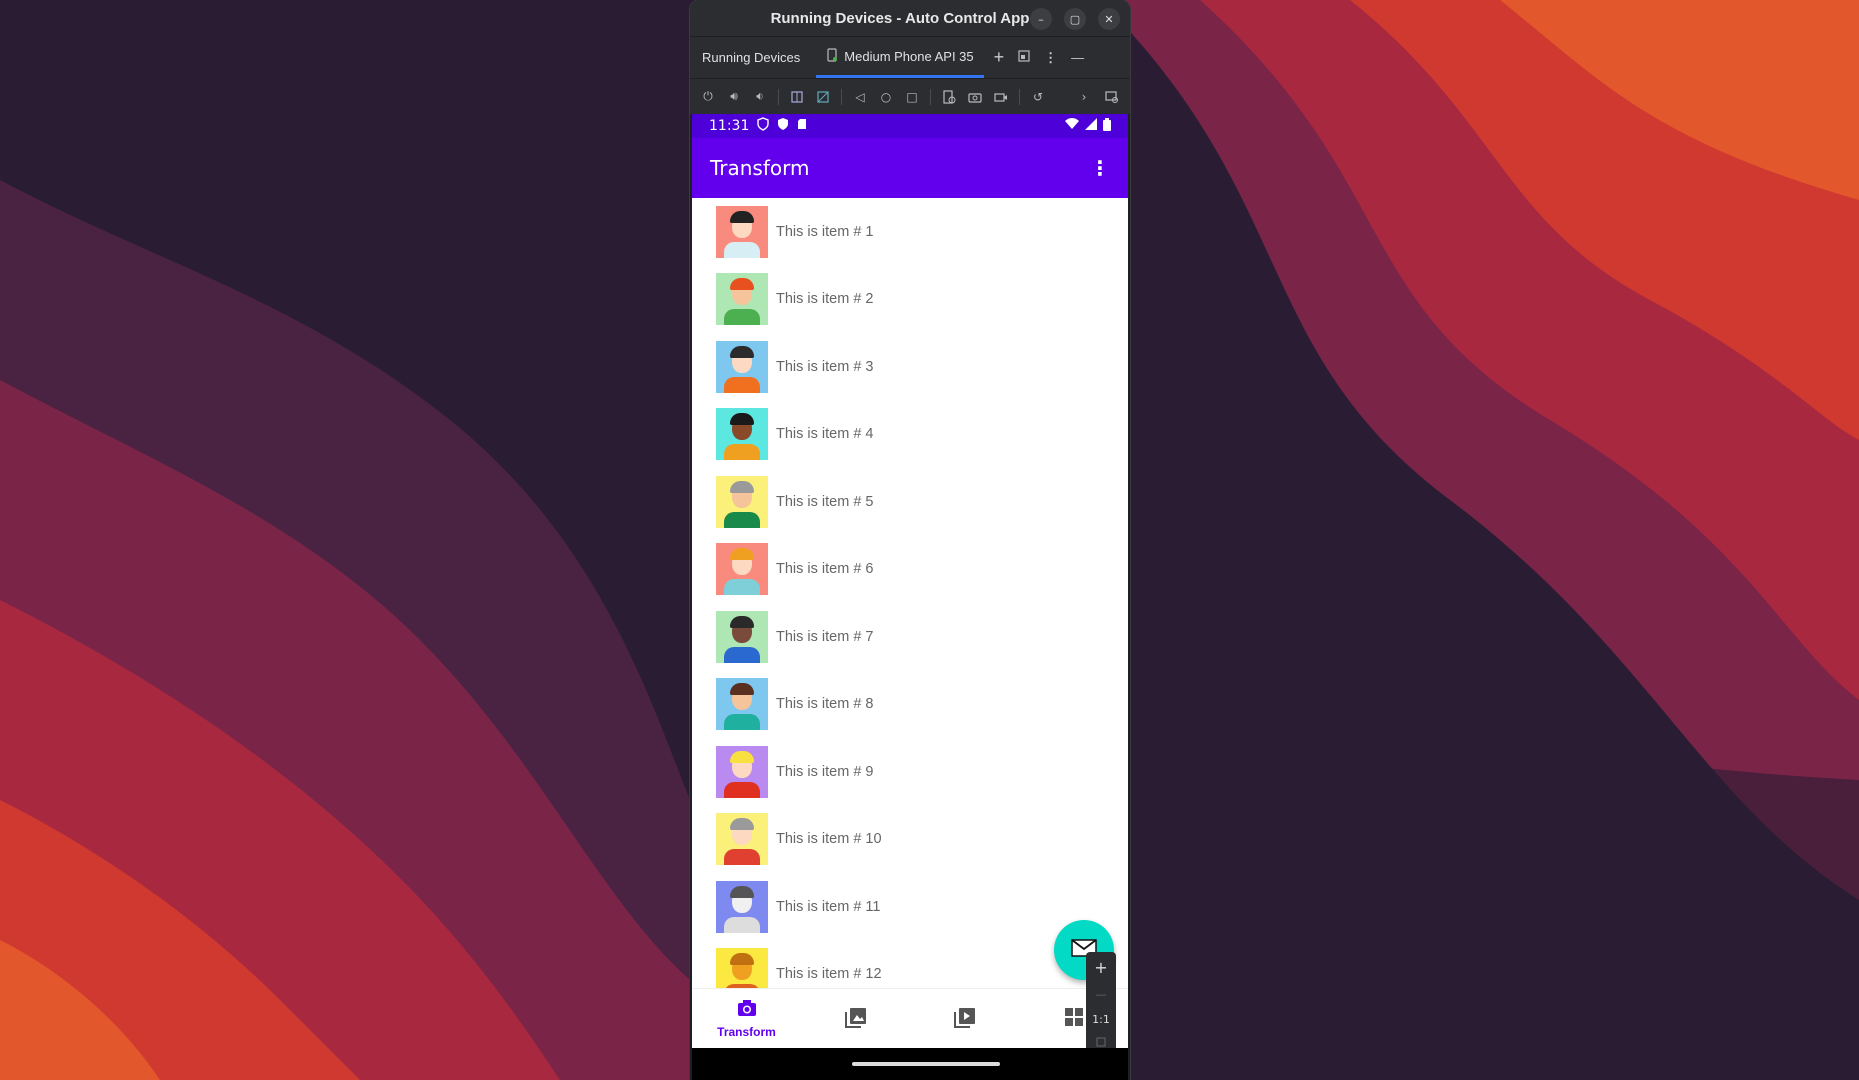 The width and height of the screenshot is (1859, 1080). What do you see at coordinates (1101, 1004) in the screenshot?
I see `zoom-controls: + — 1:1` at bounding box center [1101, 1004].